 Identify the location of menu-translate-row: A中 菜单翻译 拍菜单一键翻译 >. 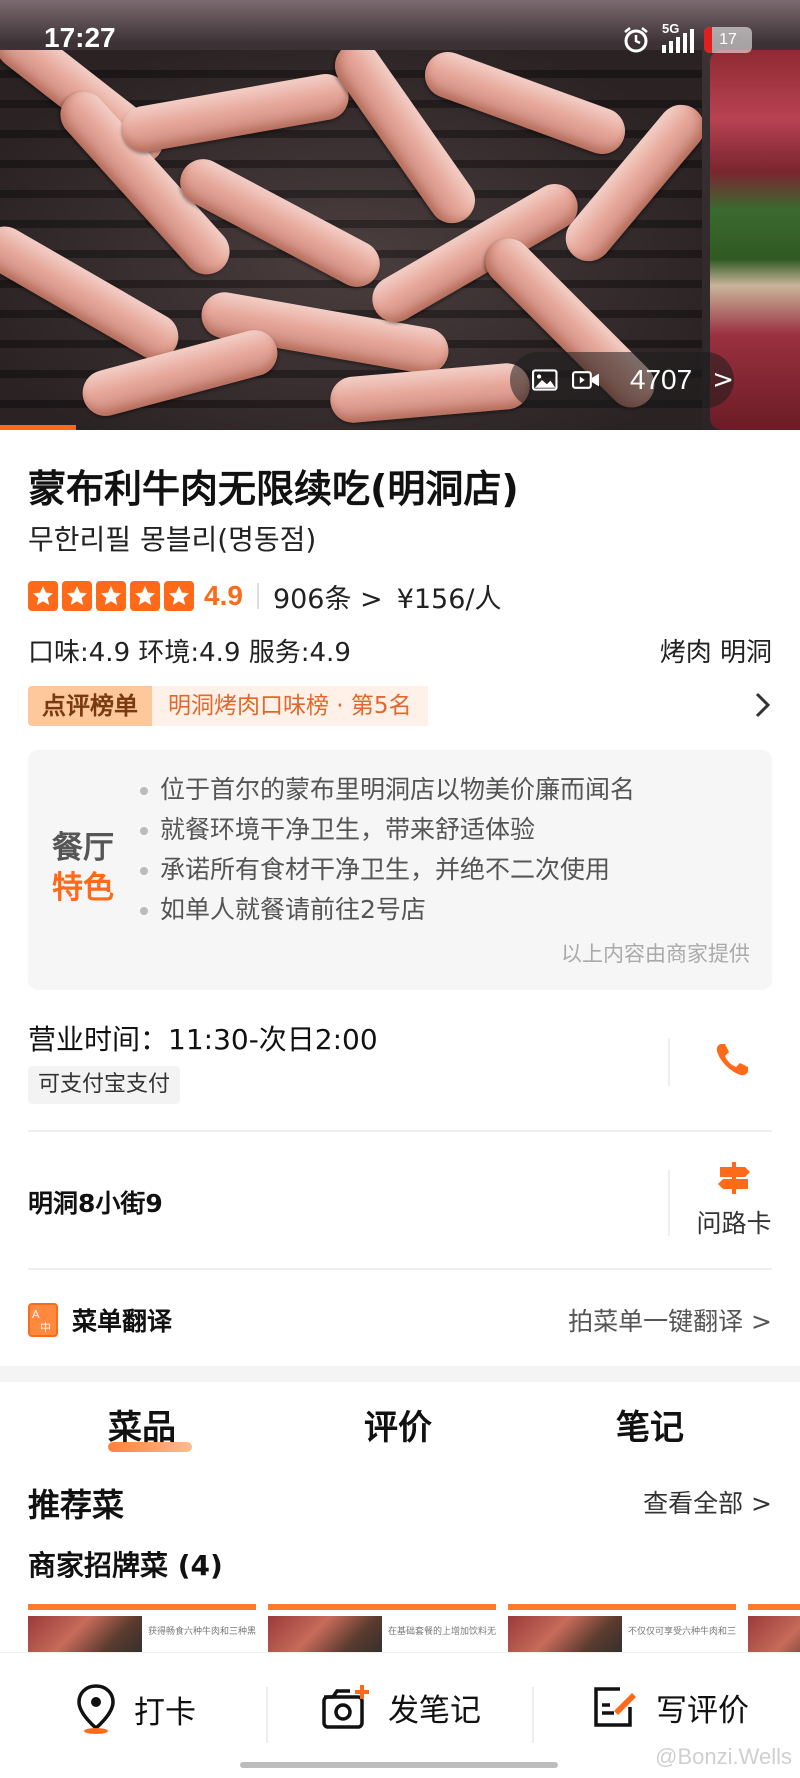
(400, 1320).